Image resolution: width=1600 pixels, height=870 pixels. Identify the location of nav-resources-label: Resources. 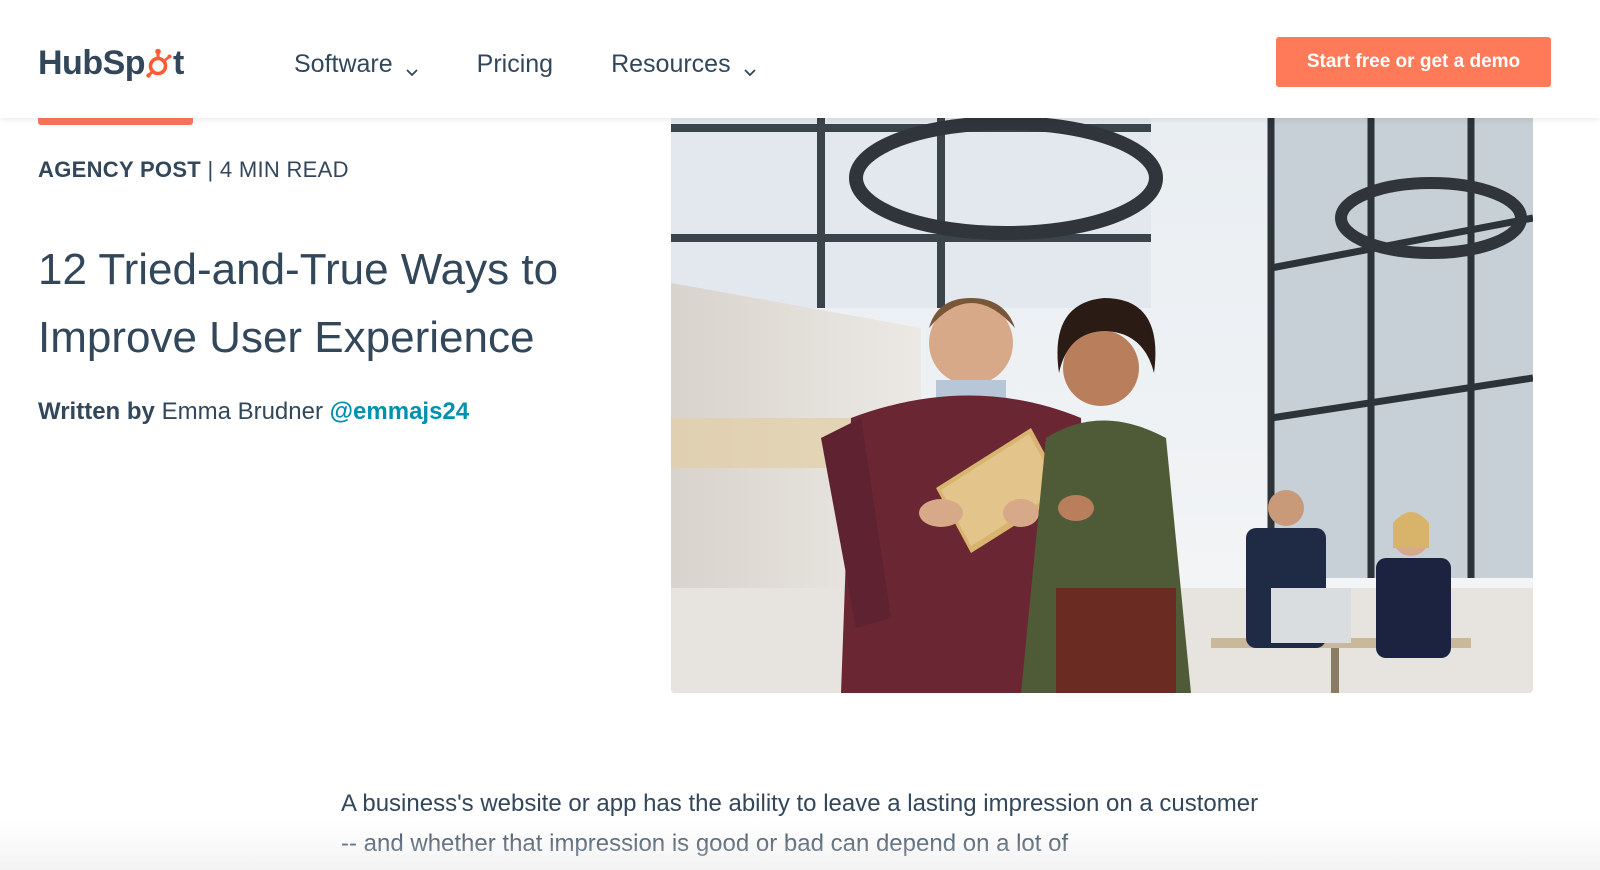
(671, 63).